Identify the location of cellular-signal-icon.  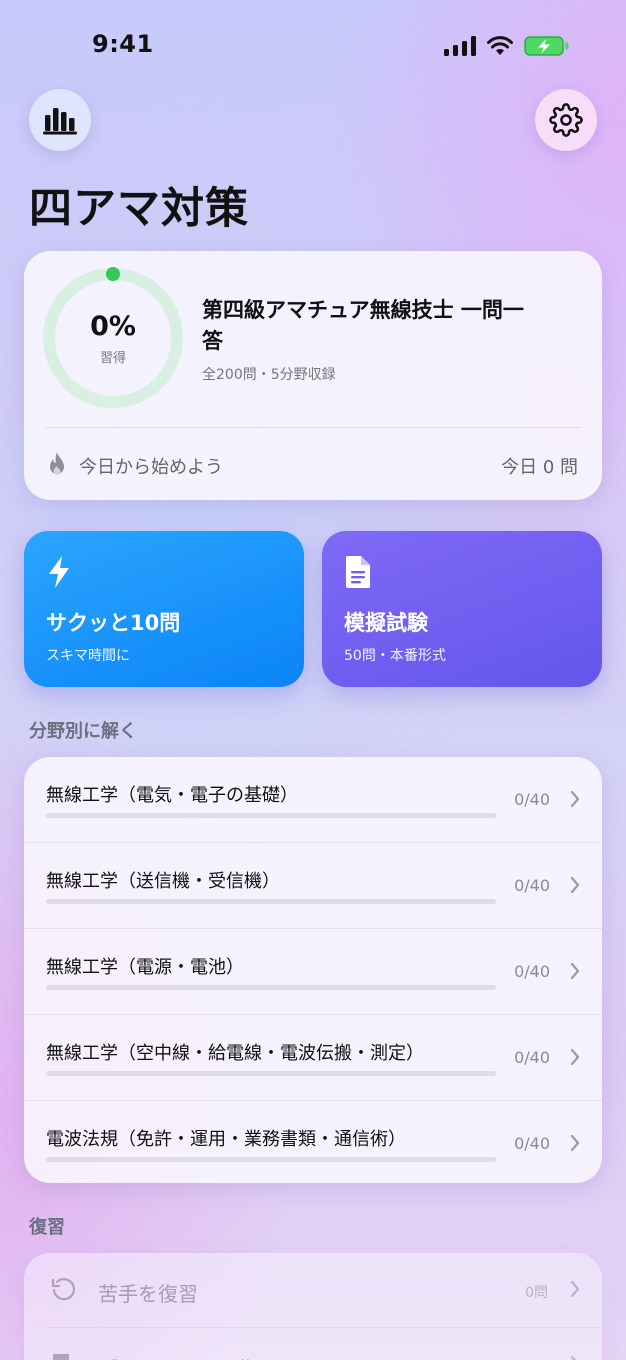
(460, 46).